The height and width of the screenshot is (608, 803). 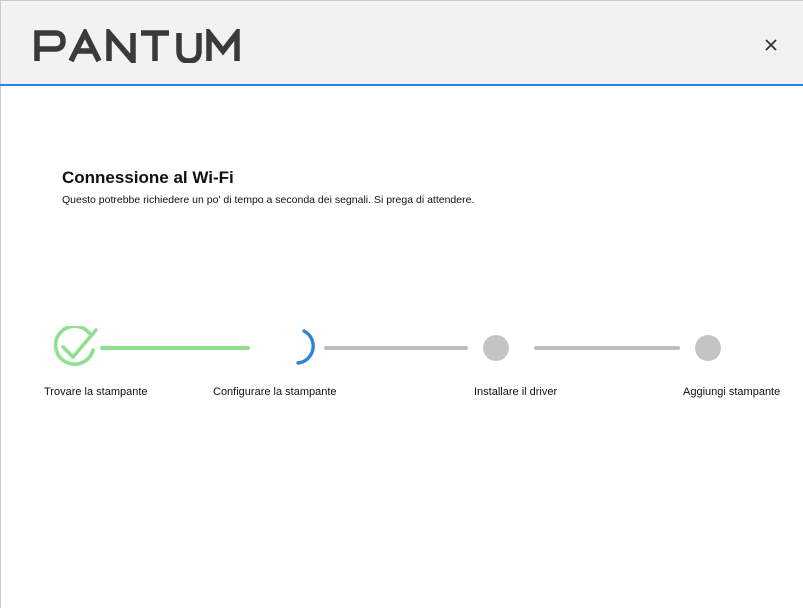 What do you see at coordinates (75, 345) in the screenshot?
I see `check-circle-icon` at bounding box center [75, 345].